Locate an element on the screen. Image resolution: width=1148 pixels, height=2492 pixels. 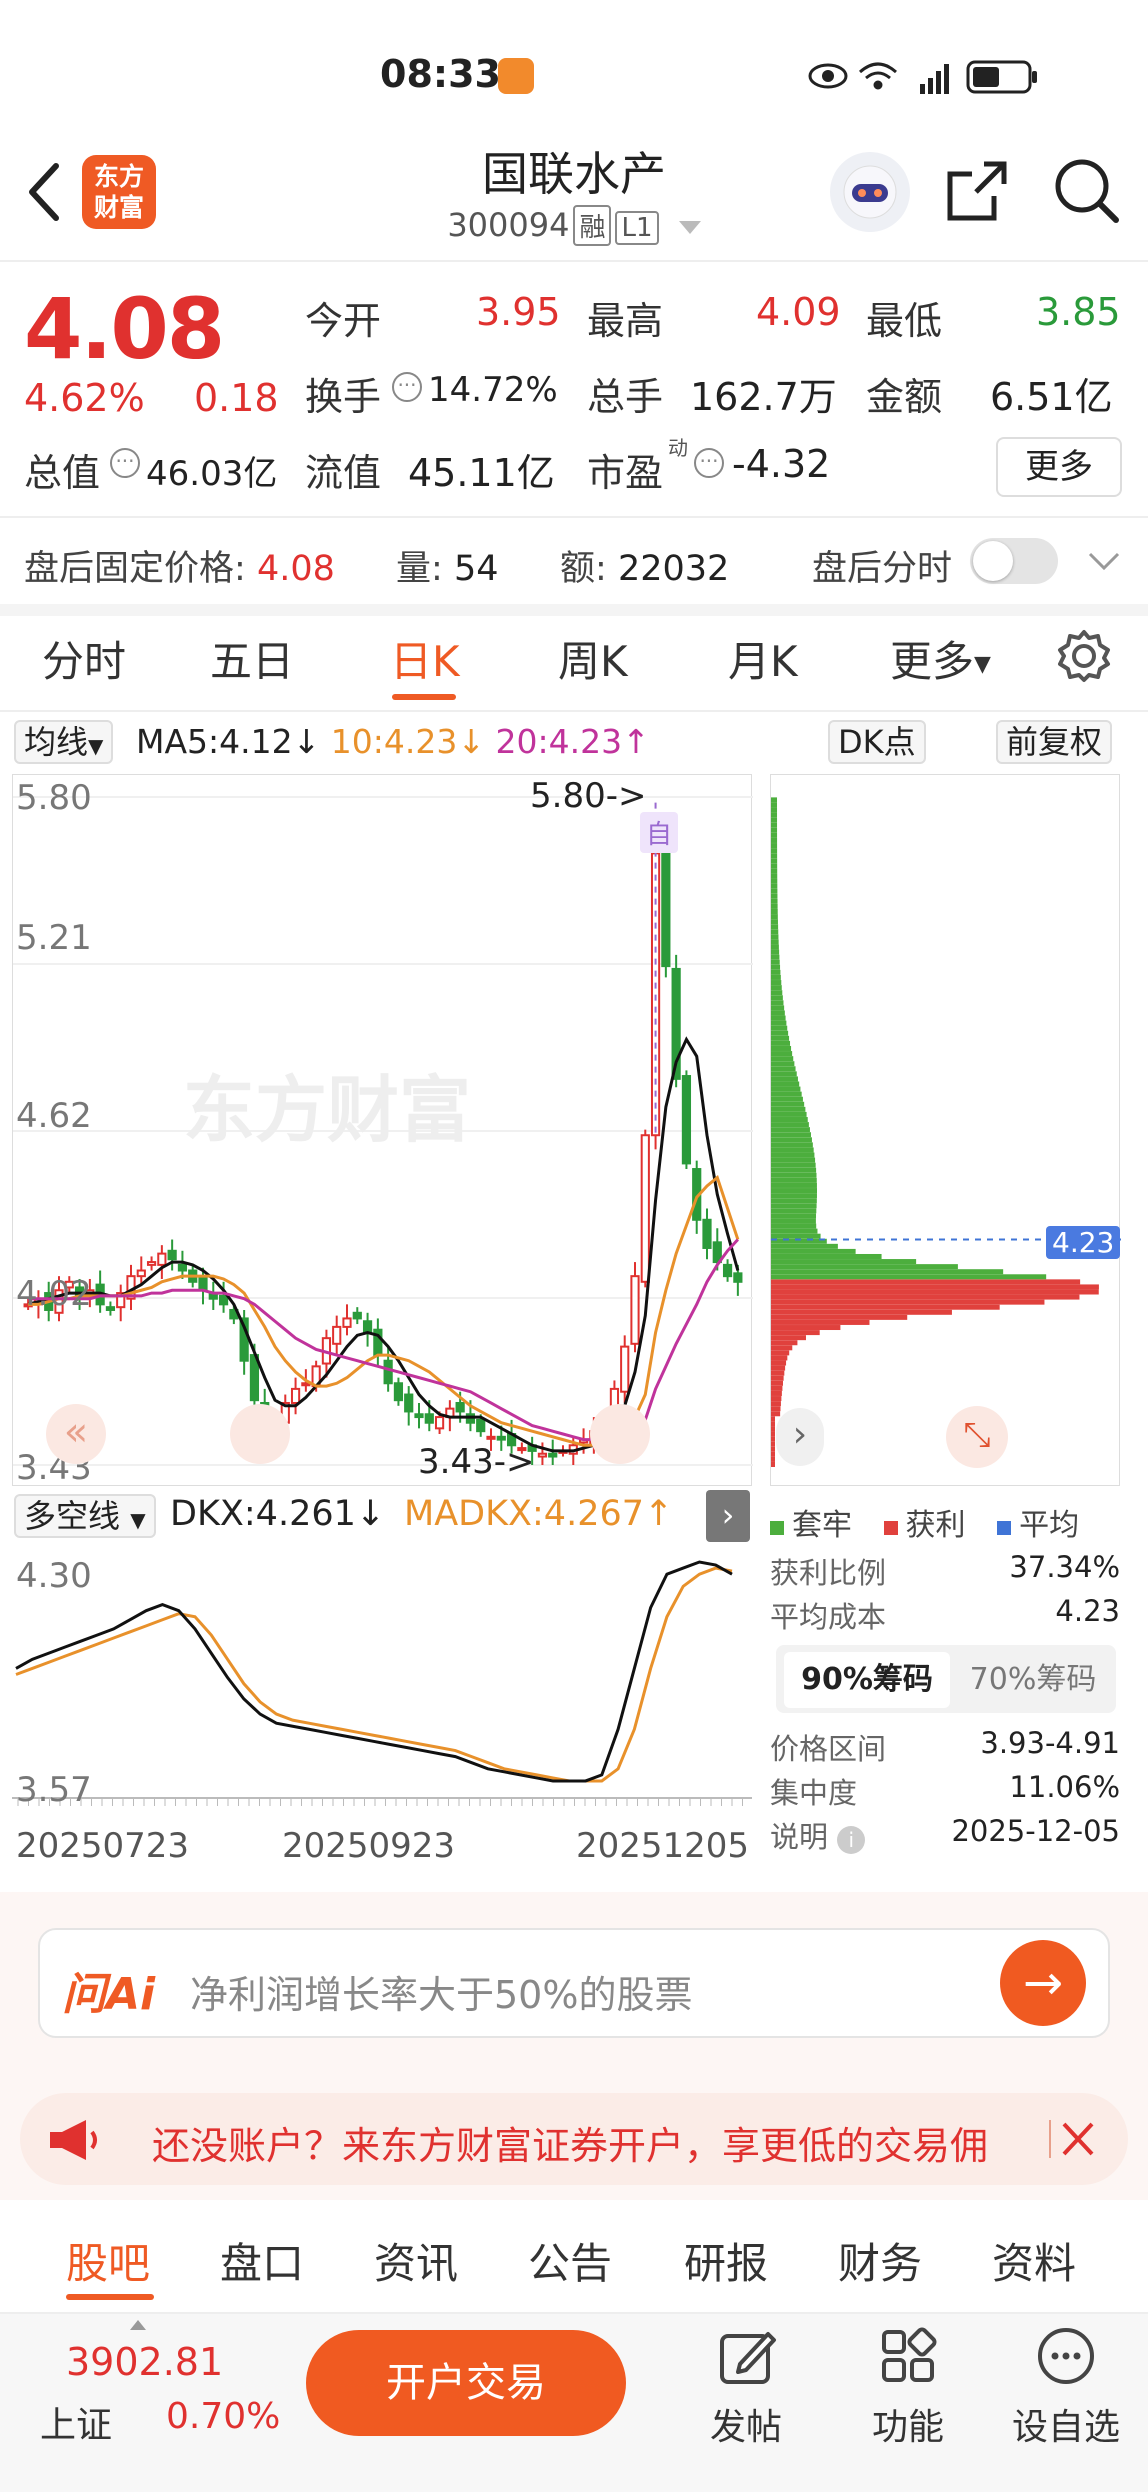
chip-next-icon: › is located at coordinates (800, 1437).